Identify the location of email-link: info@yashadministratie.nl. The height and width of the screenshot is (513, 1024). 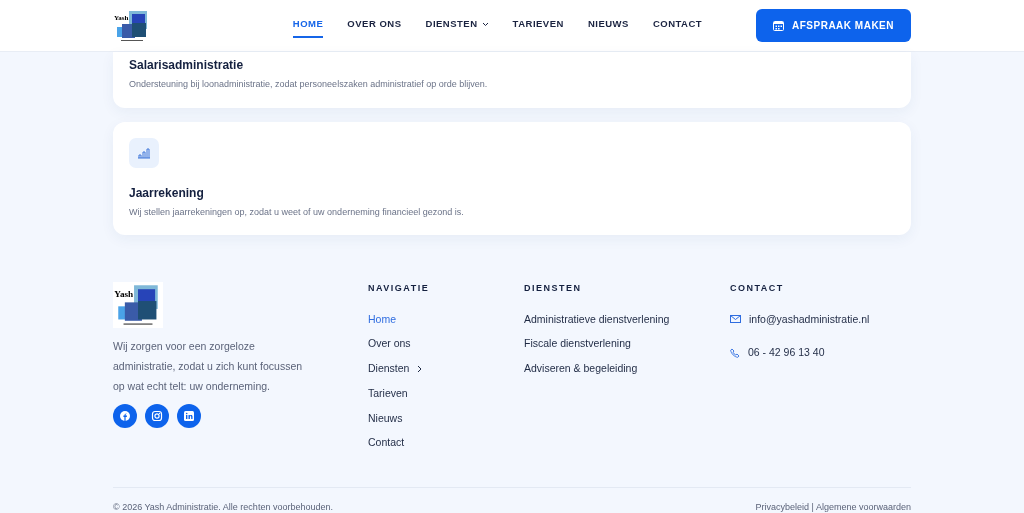
(809, 319).